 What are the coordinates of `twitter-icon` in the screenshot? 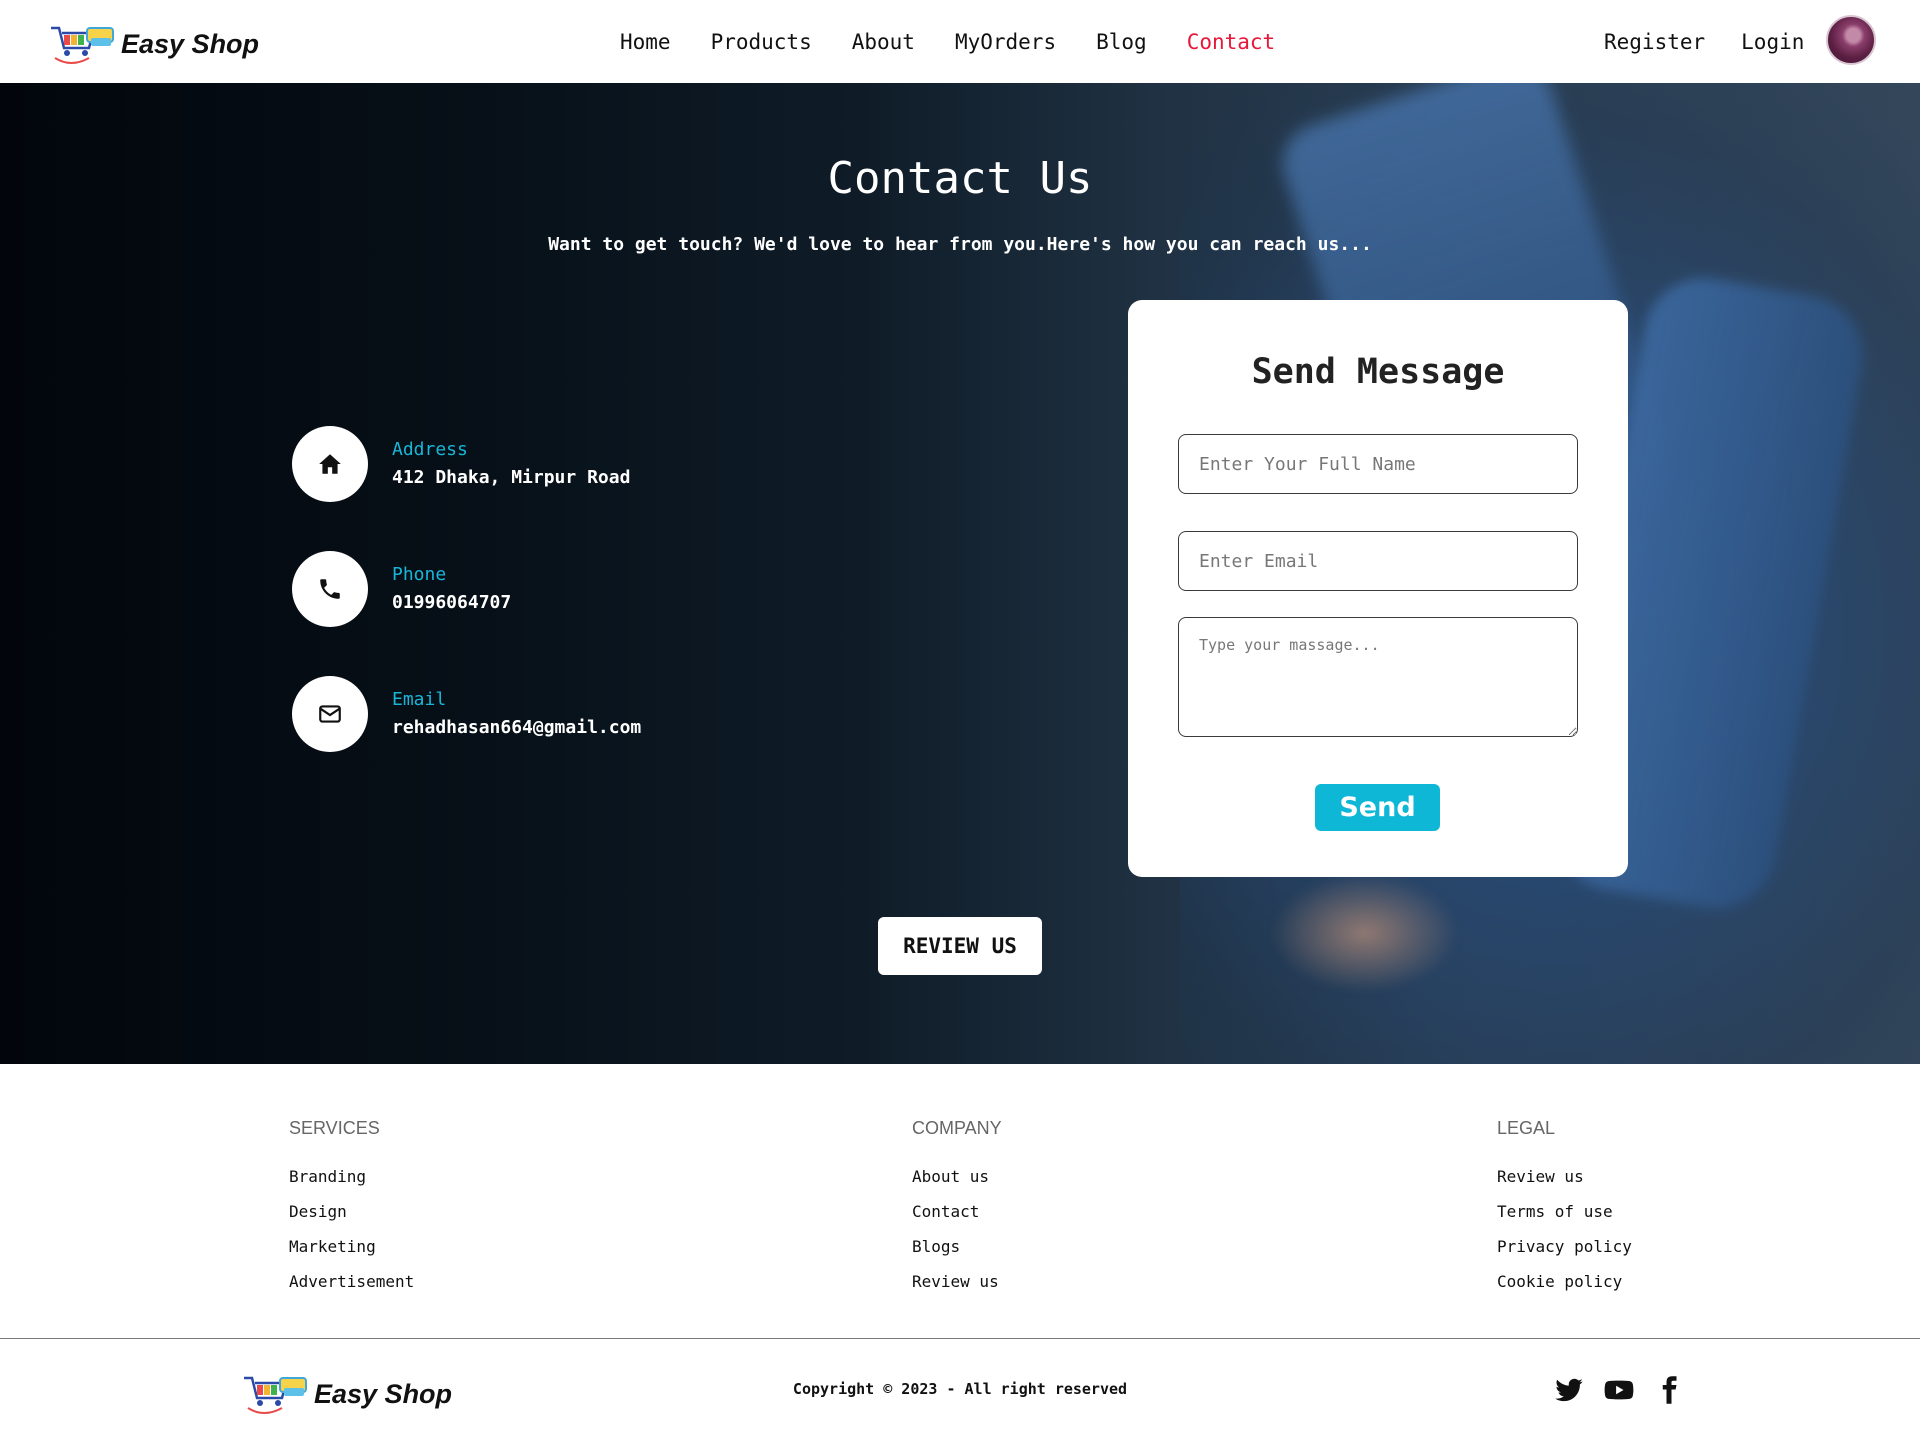 It's located at (1569, 1390).